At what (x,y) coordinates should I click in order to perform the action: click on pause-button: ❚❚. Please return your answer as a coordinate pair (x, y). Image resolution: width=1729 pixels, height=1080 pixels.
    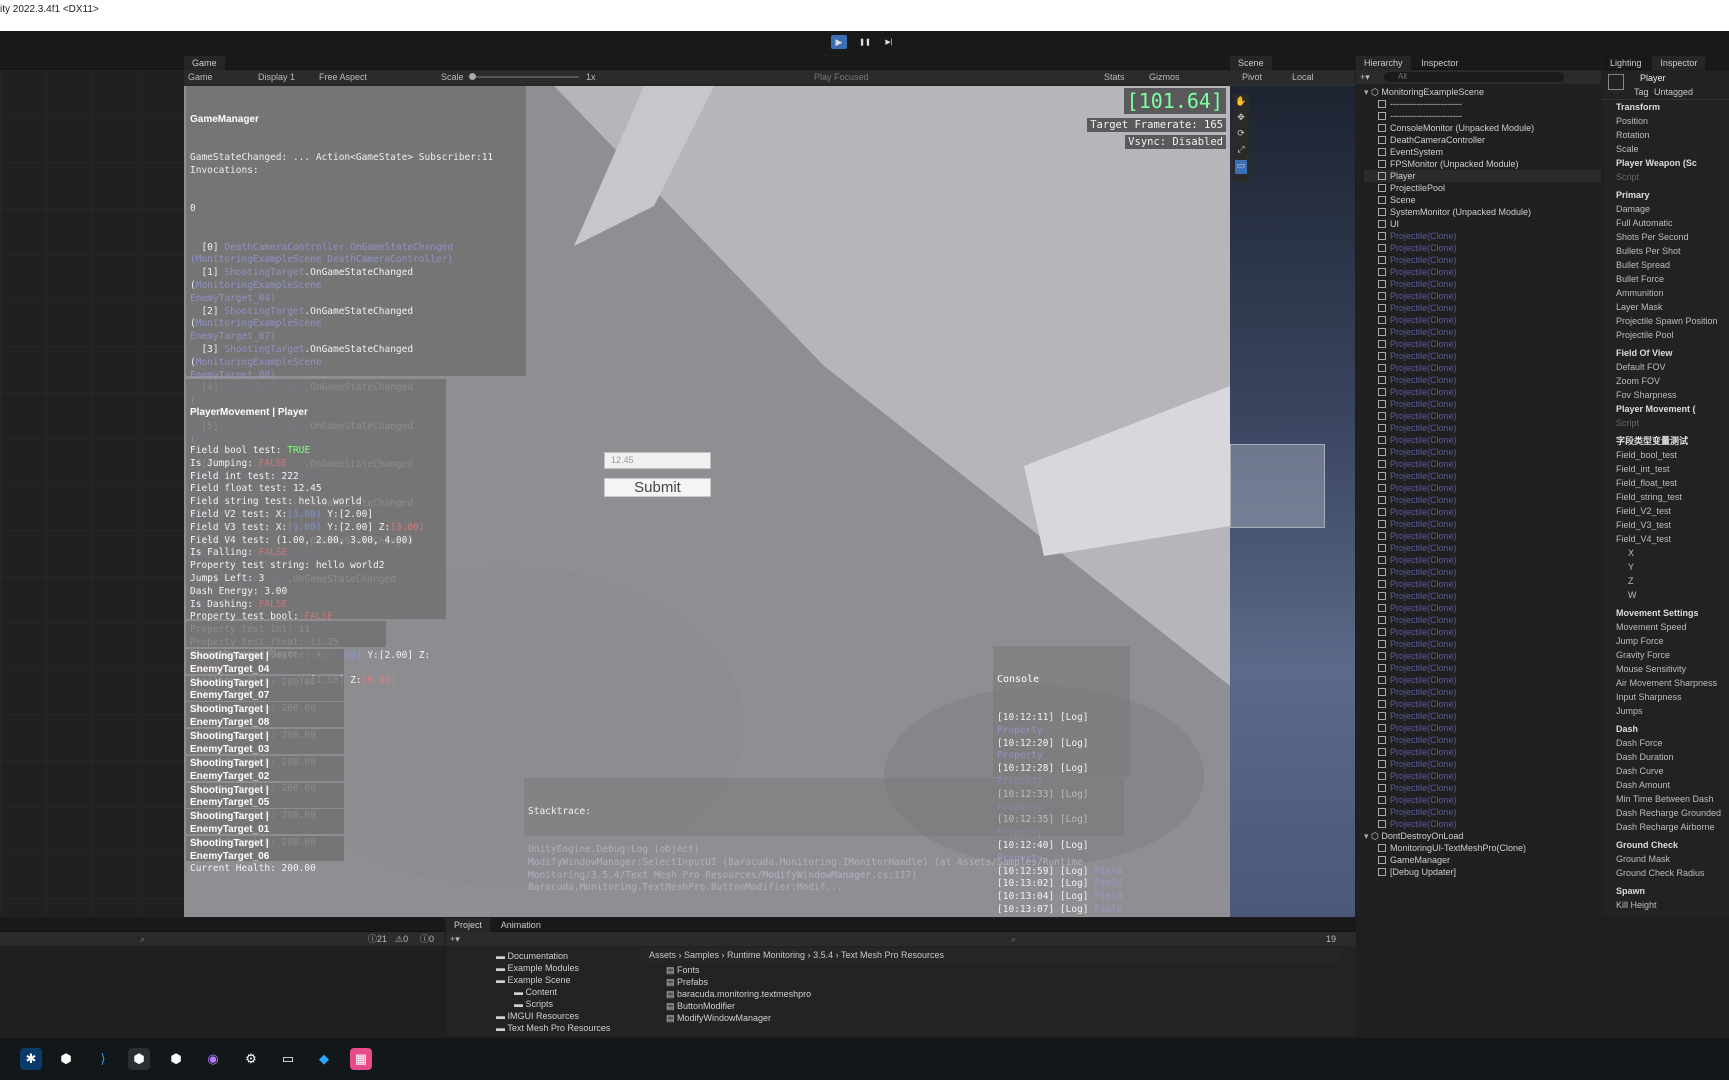
    Looking at the image, I should click on (865, 42).